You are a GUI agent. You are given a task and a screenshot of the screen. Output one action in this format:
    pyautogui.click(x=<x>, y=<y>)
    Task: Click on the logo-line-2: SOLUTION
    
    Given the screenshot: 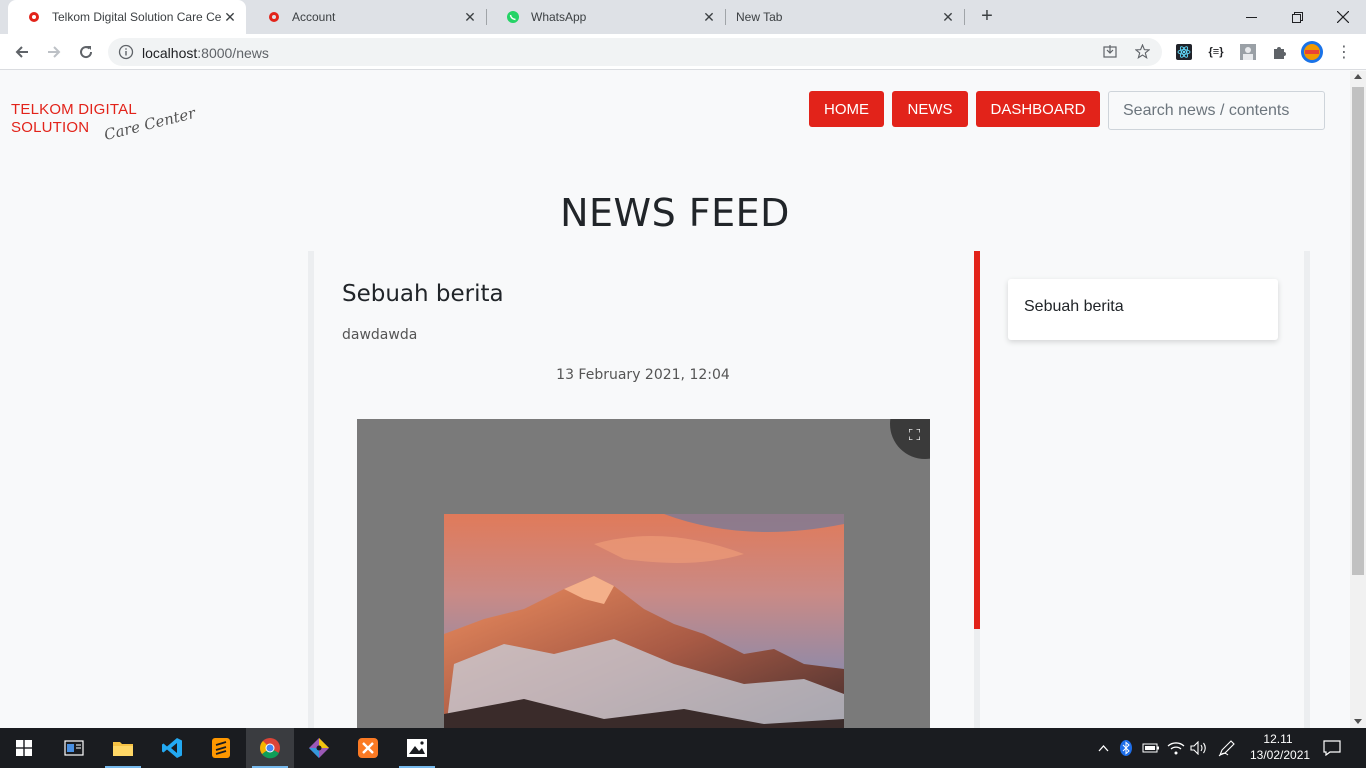 What is the action you would take?
    pyautogui.click(x=50, y=127)
    